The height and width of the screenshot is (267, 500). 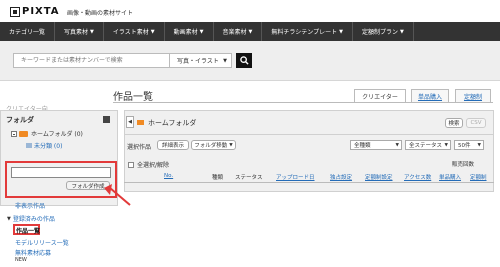 I want to click on nav-item-video: 動画素材 ▼, so click(x=189, y=31).